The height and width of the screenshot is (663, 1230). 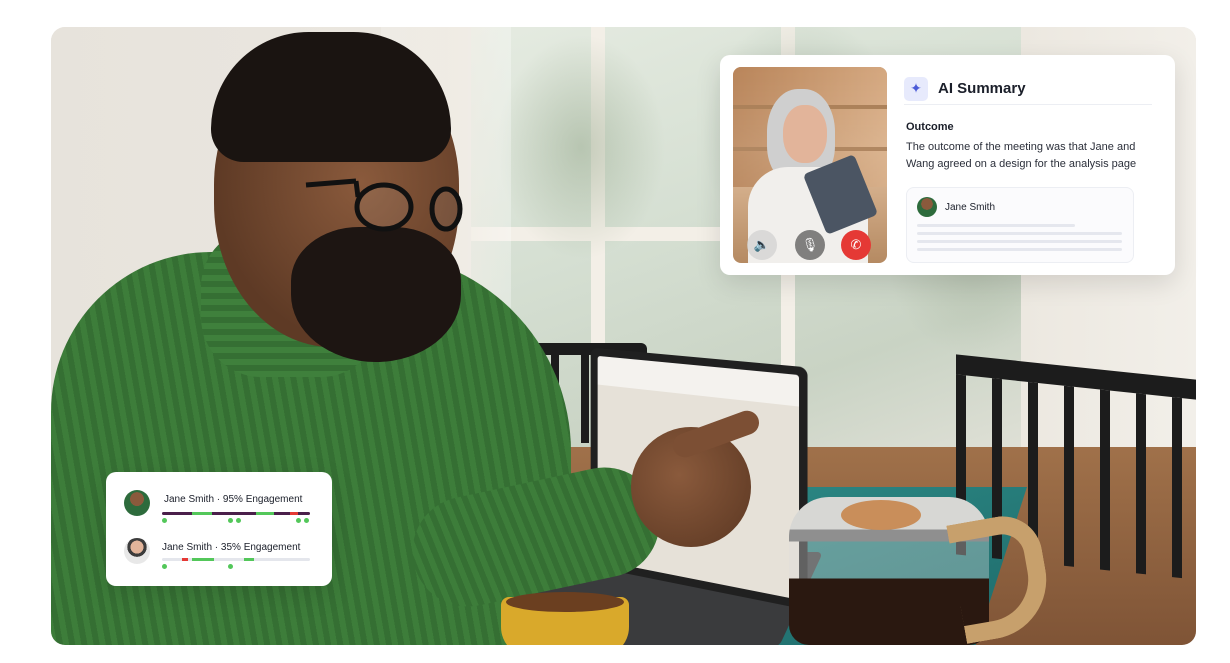 I want to click on magic-wand-icon: ✦, so click(x=916, y=88).